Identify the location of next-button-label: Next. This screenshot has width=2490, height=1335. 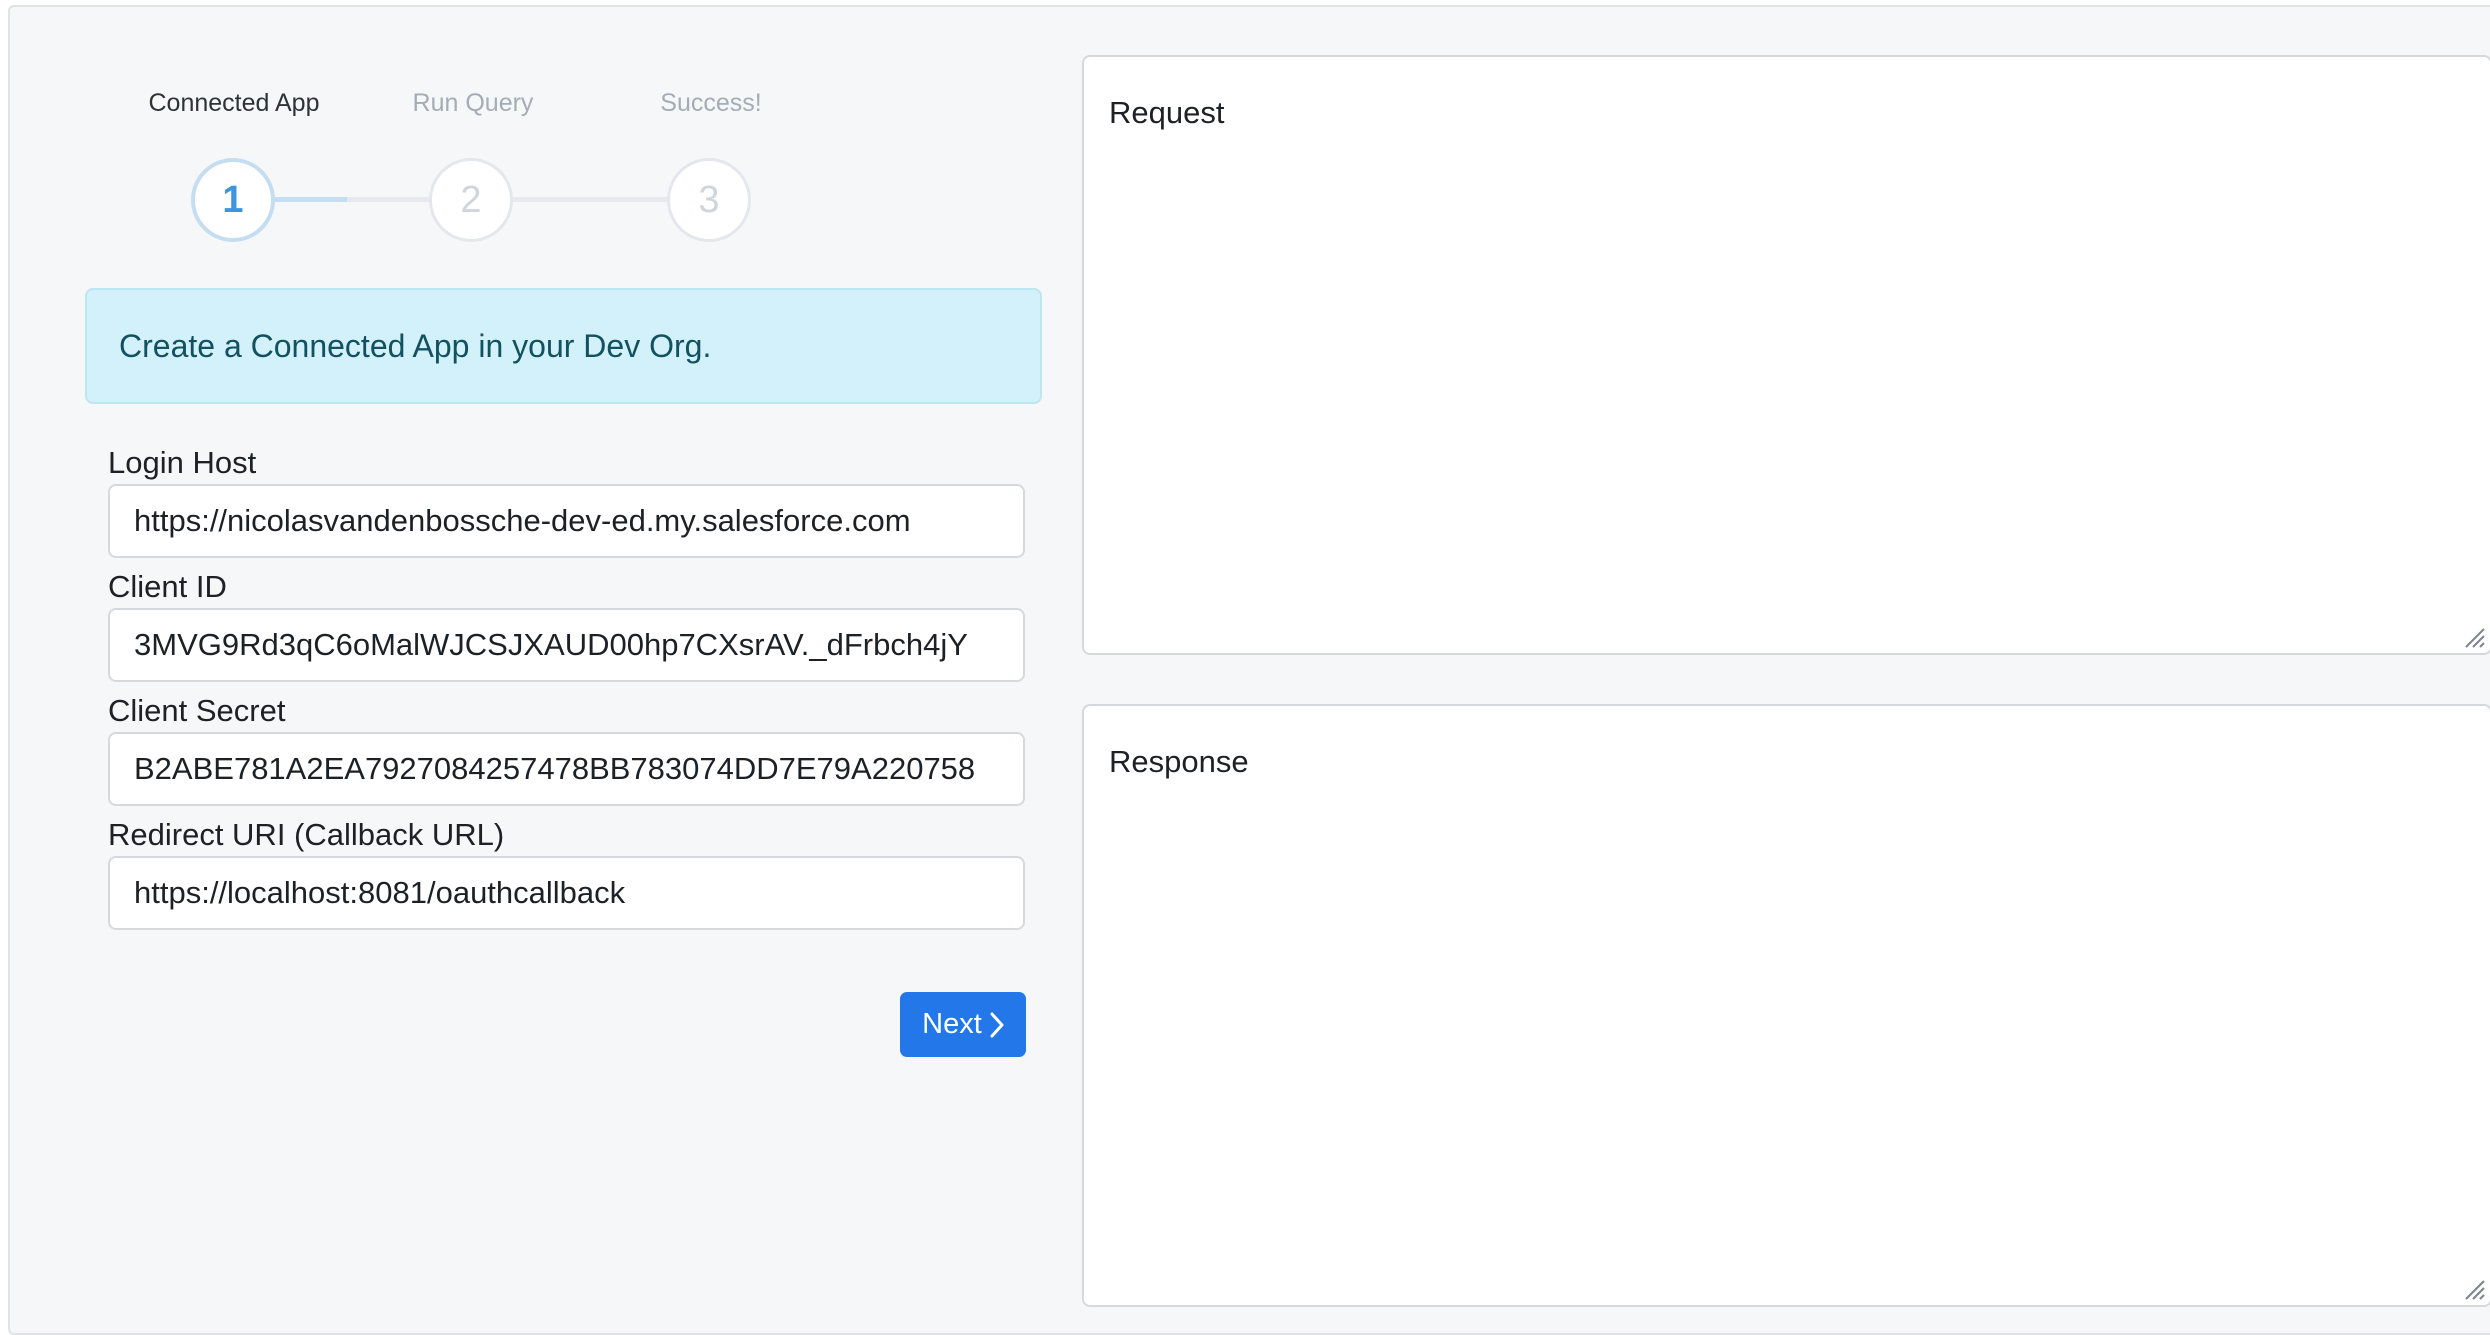
(952, 1024).